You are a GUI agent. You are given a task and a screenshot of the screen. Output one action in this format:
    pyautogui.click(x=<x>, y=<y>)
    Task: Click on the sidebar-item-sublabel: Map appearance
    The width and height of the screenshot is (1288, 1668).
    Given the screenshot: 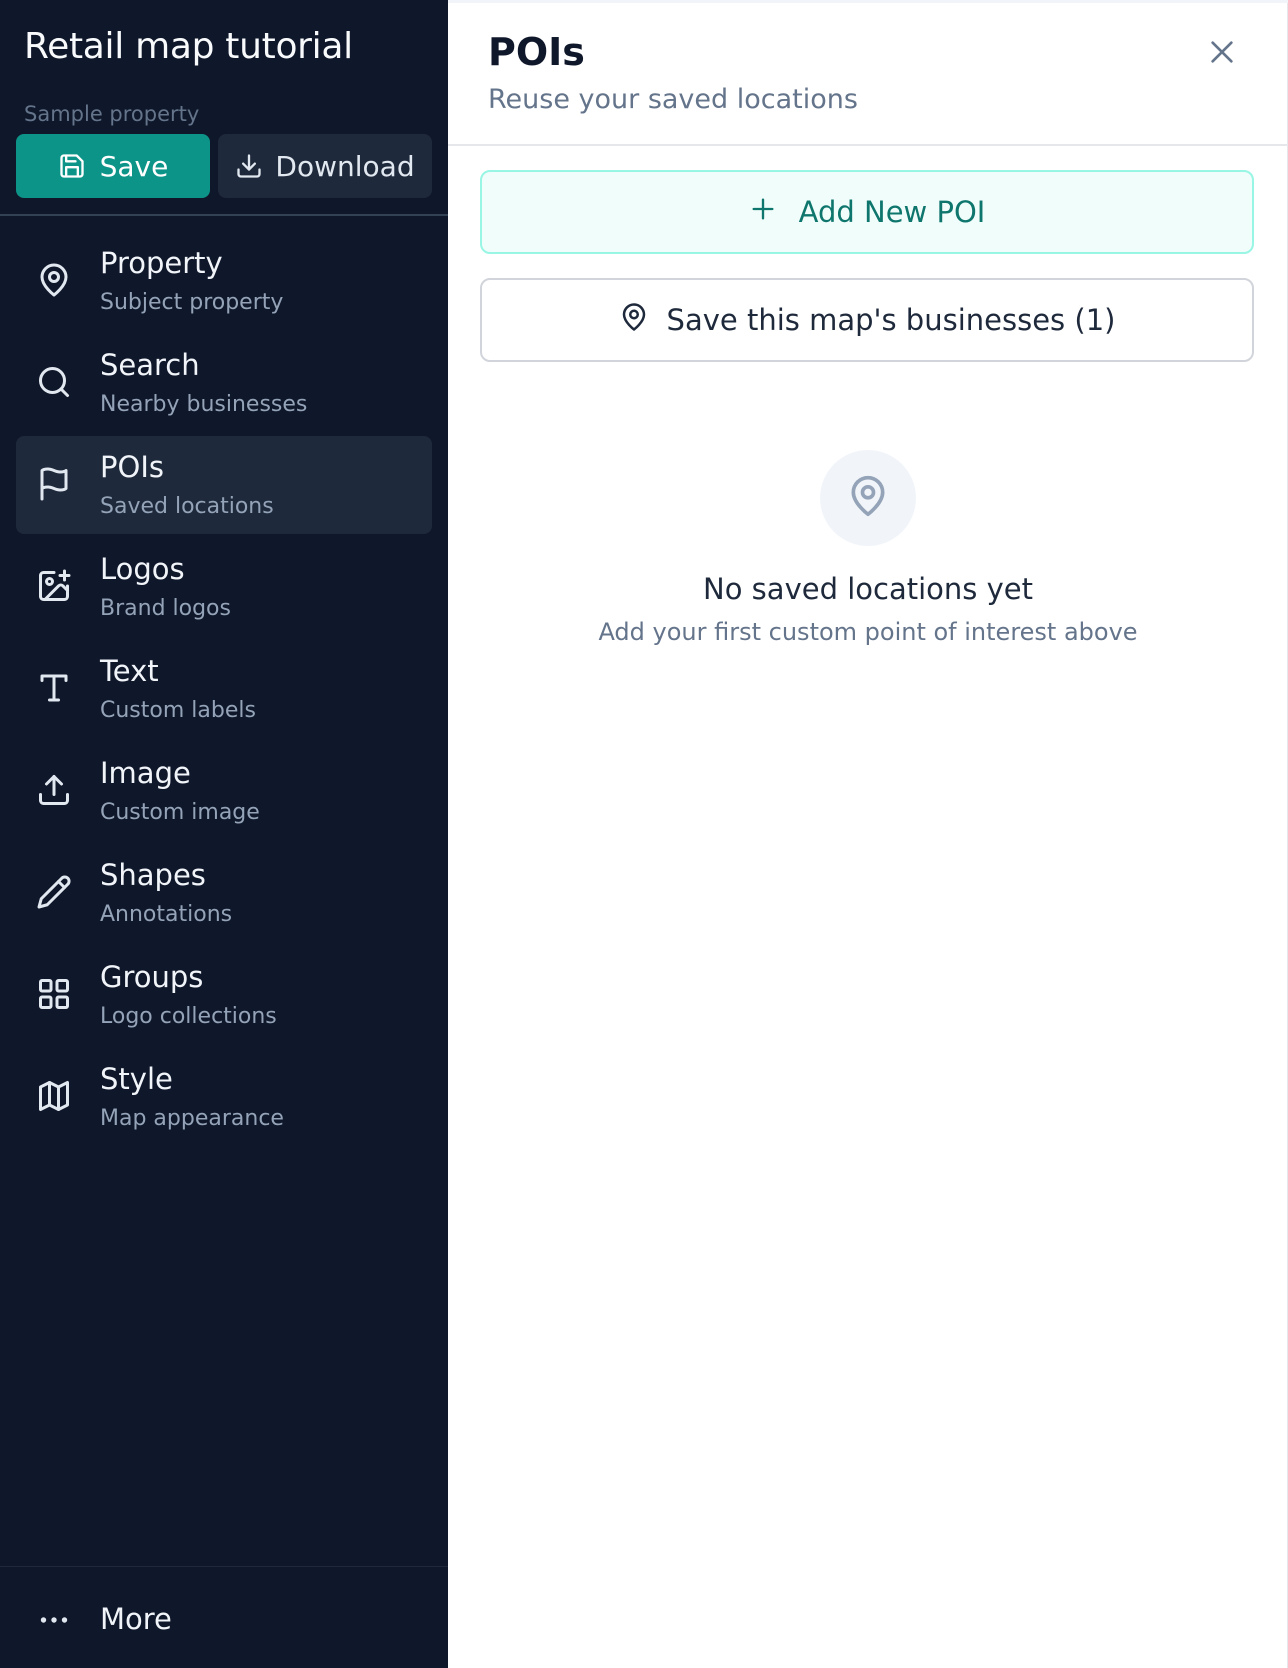 What is the action you would take?
    pyautogui.click(x=192, y=1118)
    